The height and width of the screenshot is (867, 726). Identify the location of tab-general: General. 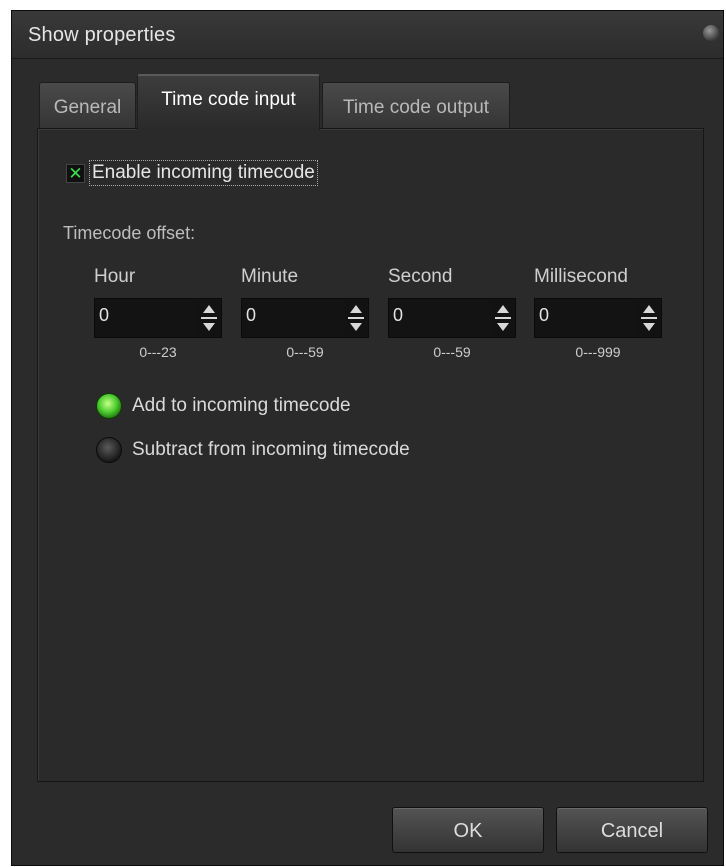
(87, 105).